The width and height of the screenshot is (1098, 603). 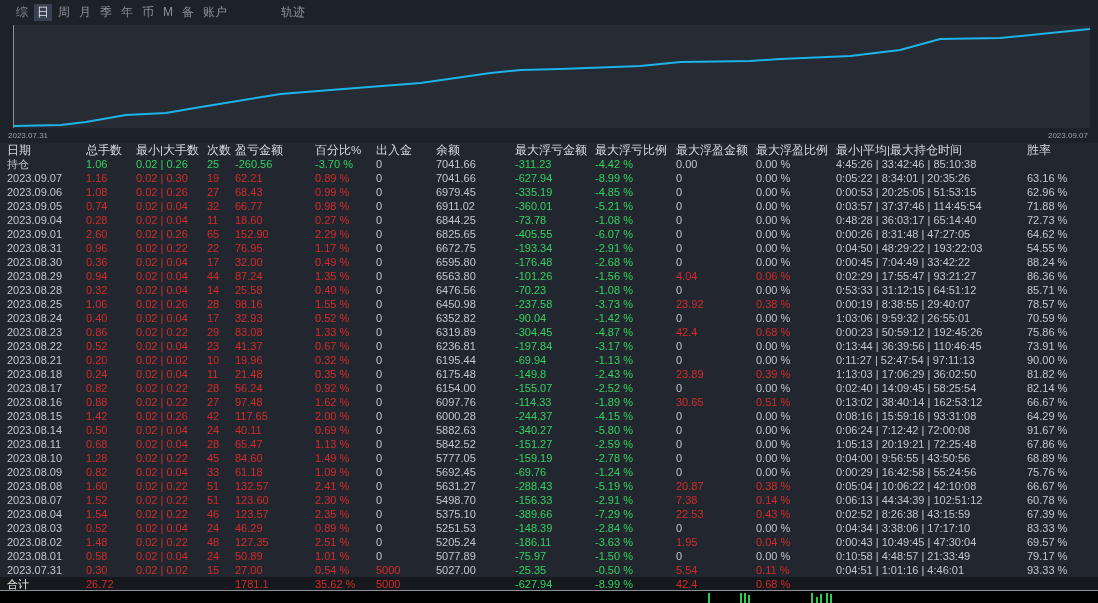 What do you see at coordinates (773, 514) in the screenshot?
I see `table-cell: 0.43 %` at bounding box center [773, 514].